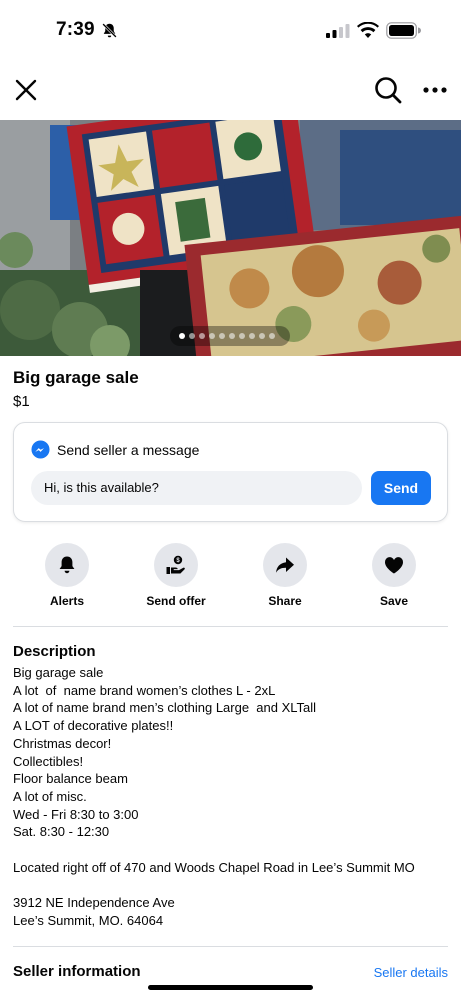  I want to click on search-icon, so click(388, 90).